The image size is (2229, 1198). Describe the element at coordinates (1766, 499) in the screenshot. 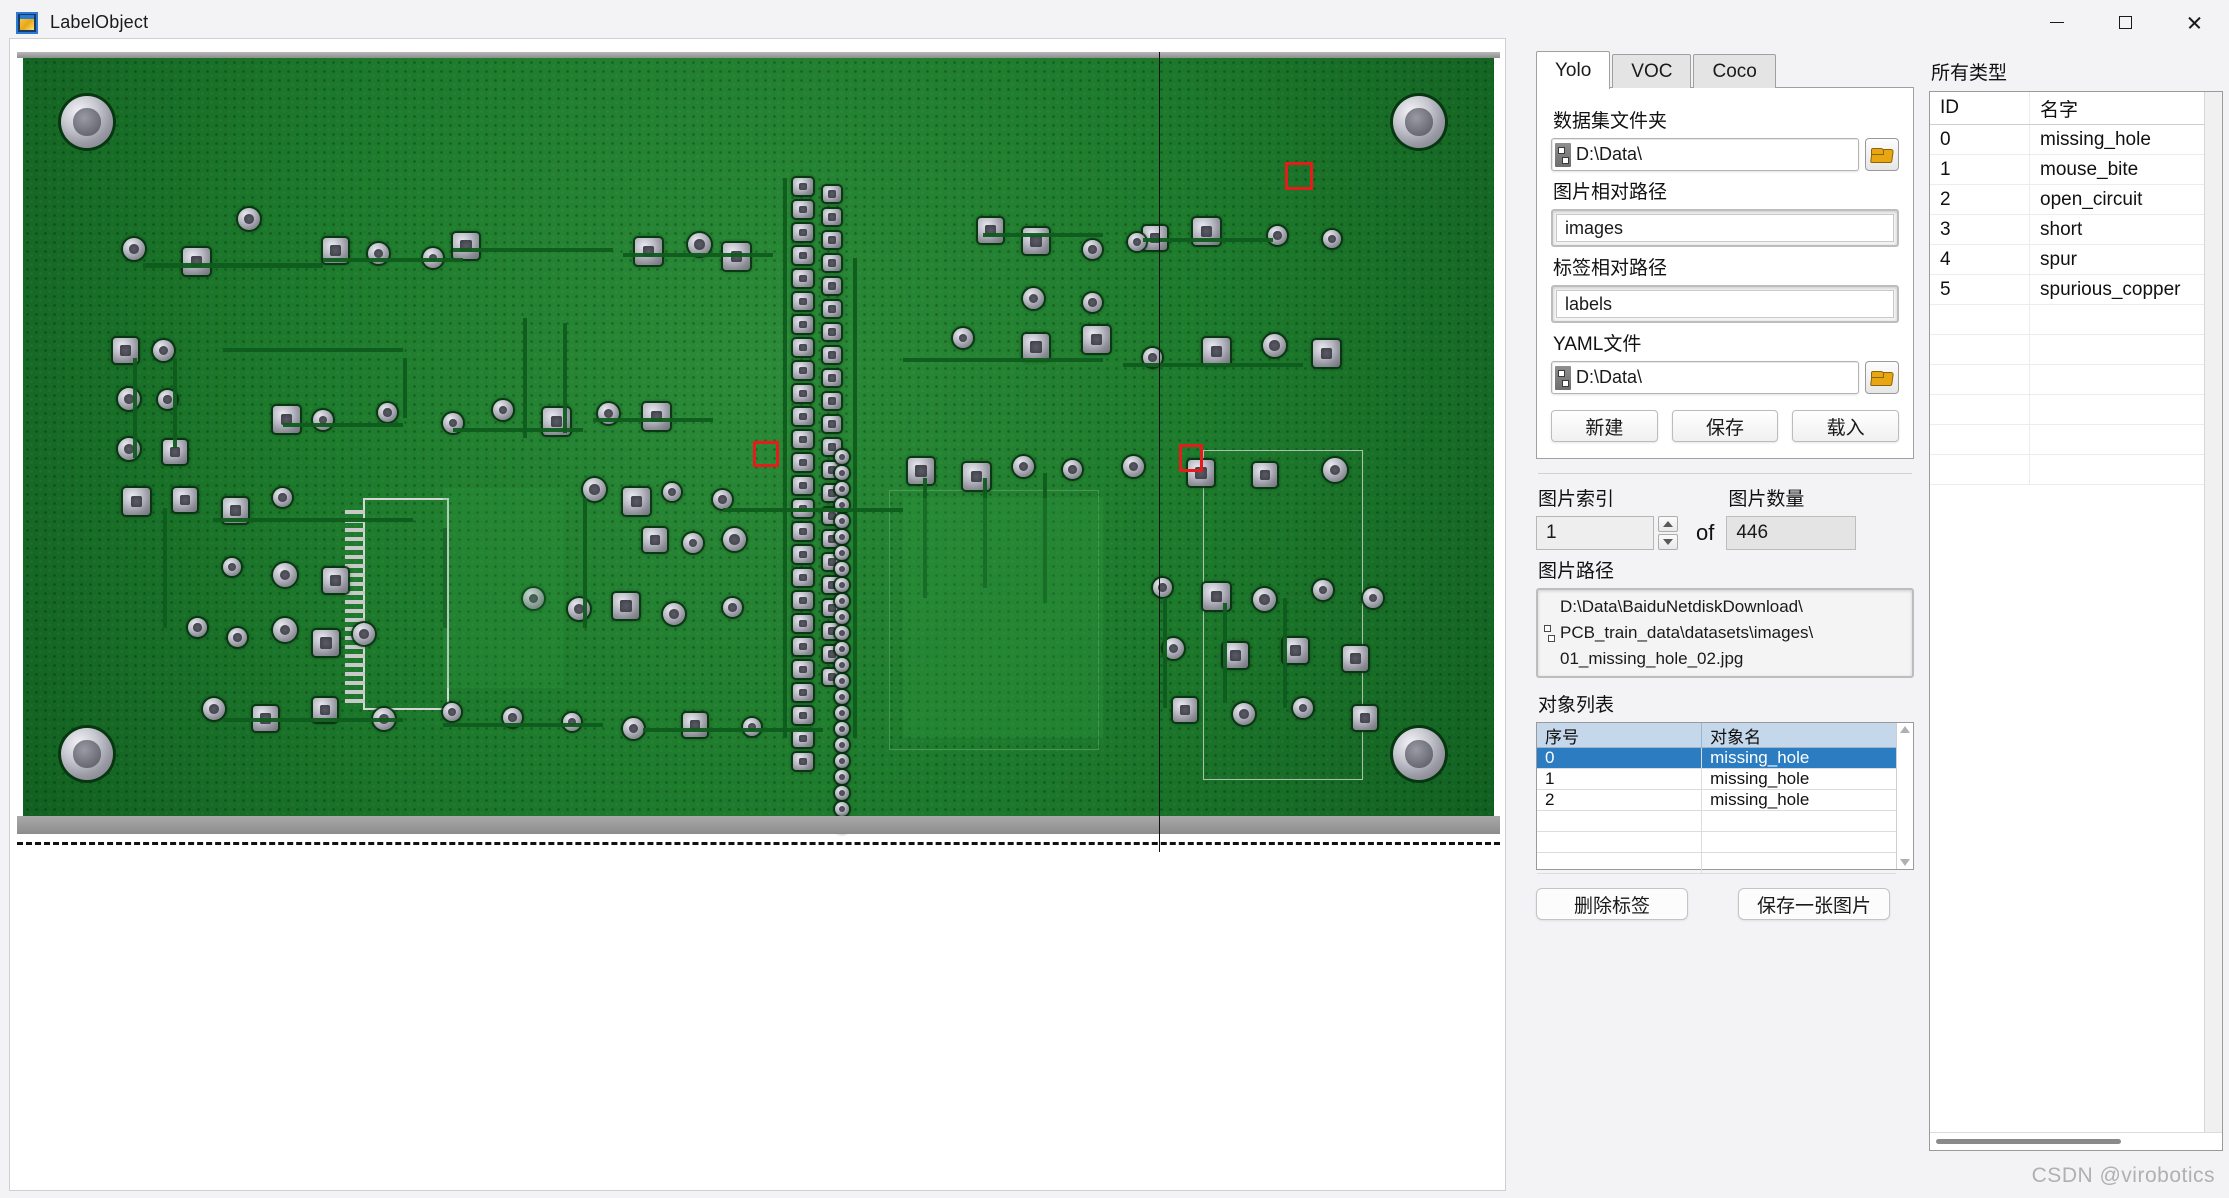

I see `image-count-label: 图片数量` at that location.